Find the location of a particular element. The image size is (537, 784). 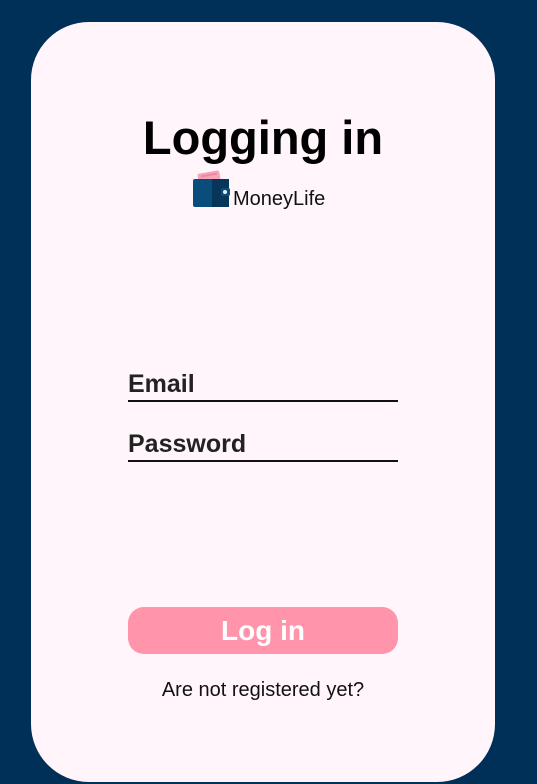

password-input is located at coordinates (263, 445).